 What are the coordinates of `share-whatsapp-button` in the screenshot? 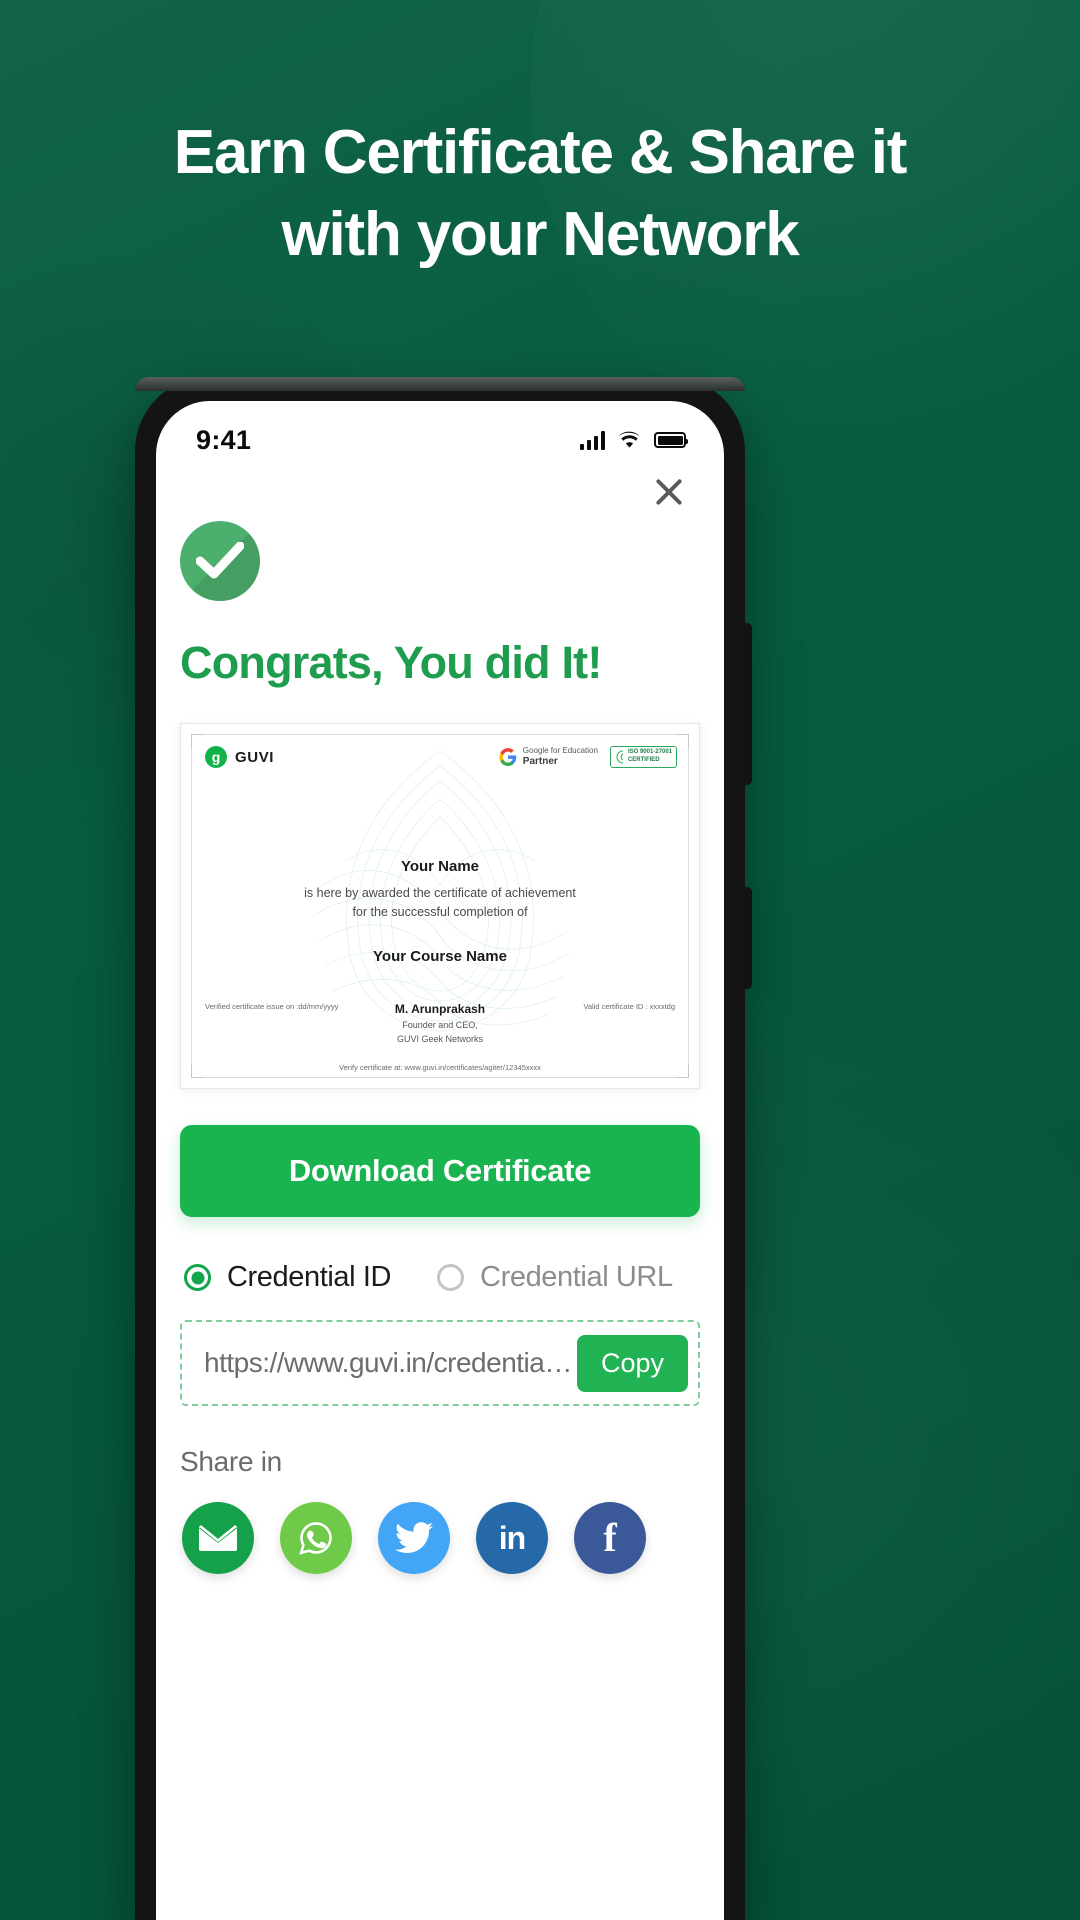 It's located at (316, 1538).